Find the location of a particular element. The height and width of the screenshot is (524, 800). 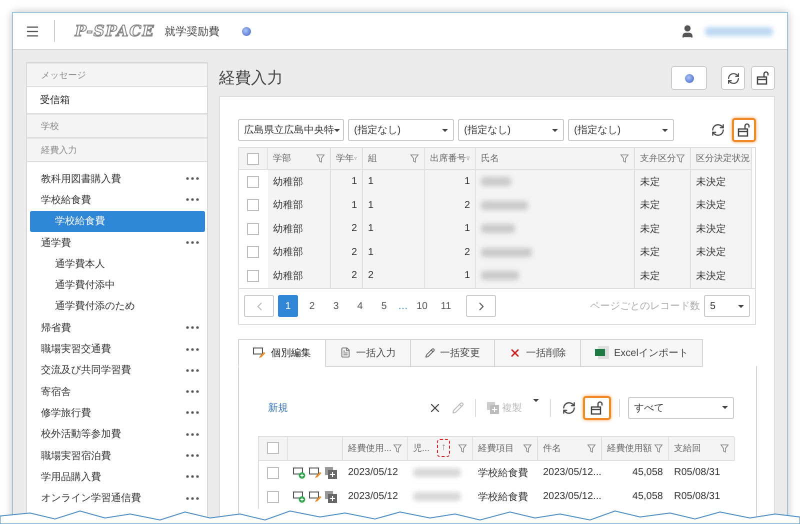

new-link: 新規 is located at coordinates (278, 407).